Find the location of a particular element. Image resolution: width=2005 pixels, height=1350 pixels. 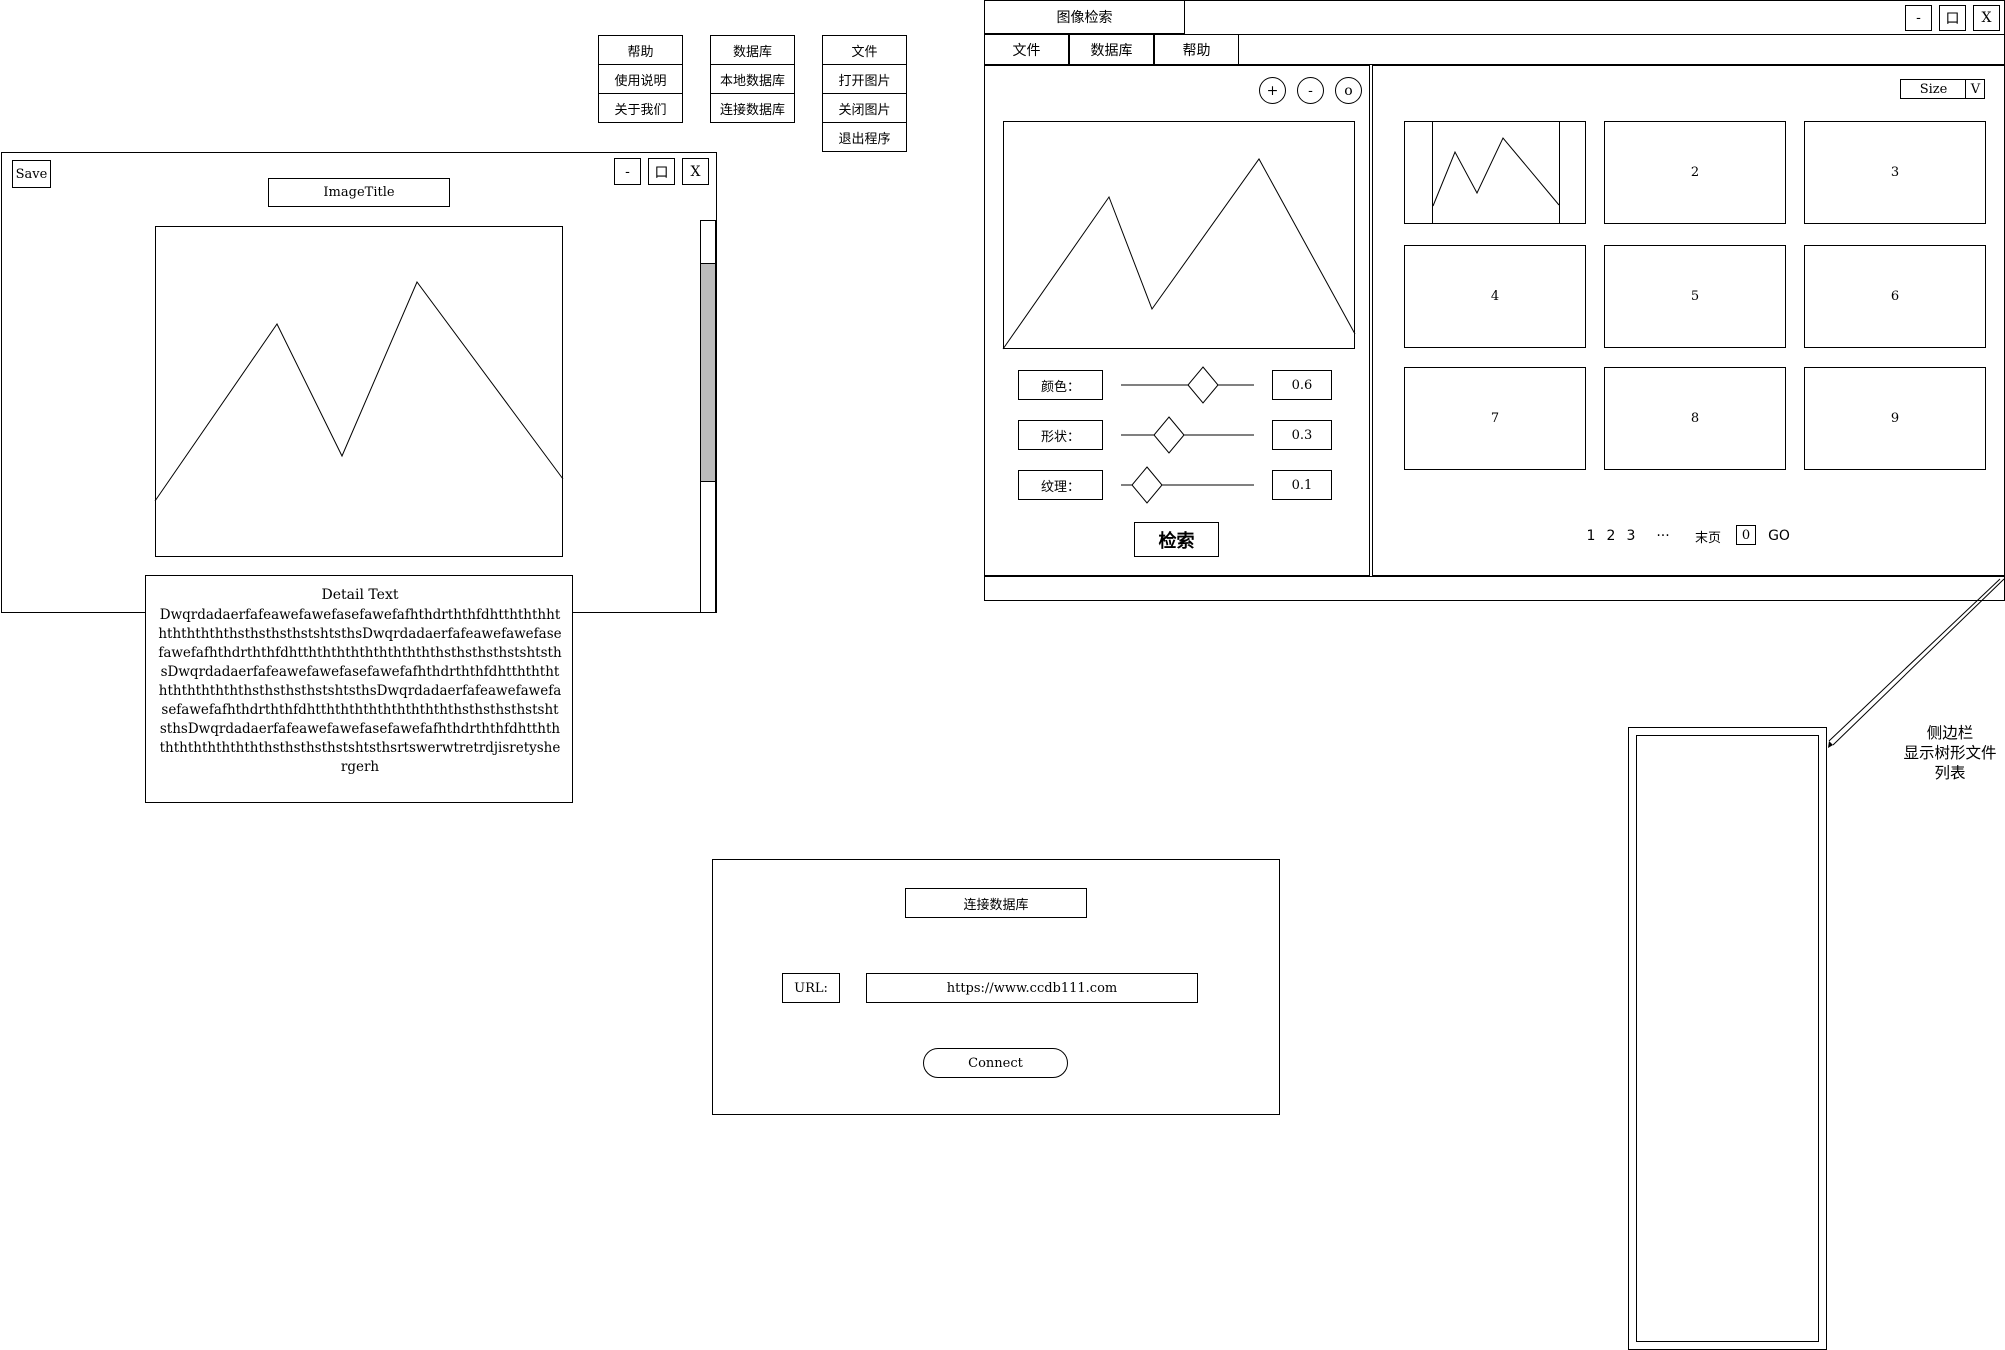

viewer-close-button: X is located at coordinates (695, 171).